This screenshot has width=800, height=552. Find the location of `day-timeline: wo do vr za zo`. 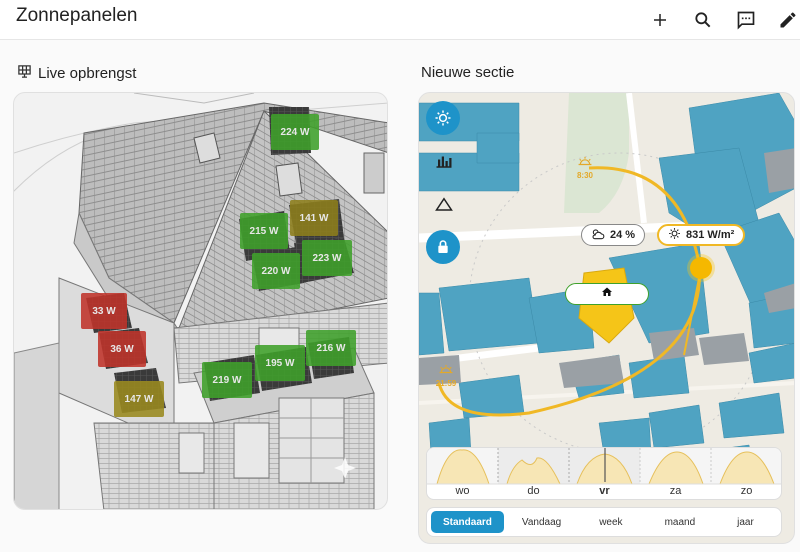

day-timeline: wo do vr za zo is located at coordinates (604, 473).